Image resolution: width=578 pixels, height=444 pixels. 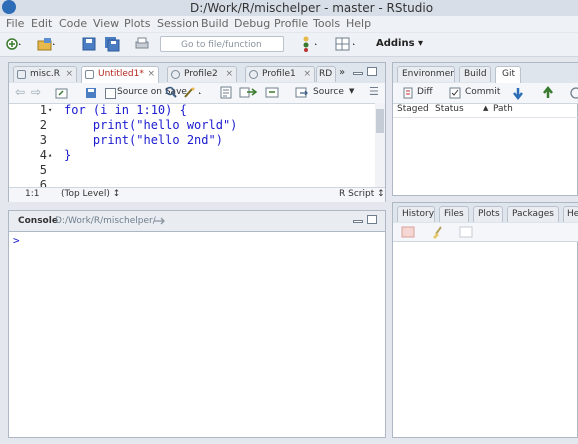 I want to click on tab-plots: Plots, so click(x=488, y=214).